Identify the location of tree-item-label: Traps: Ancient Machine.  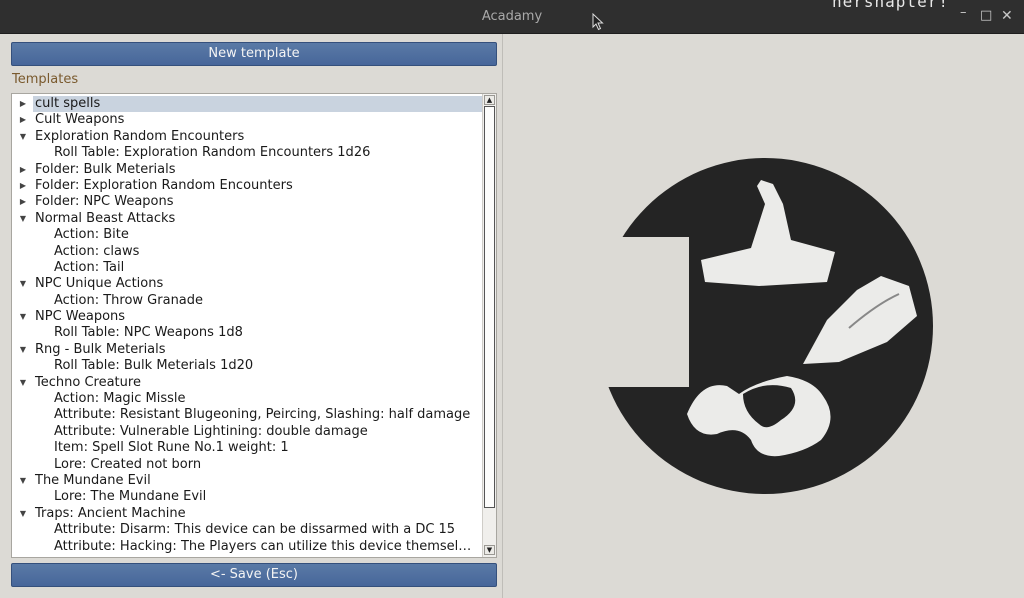
(110, 513).